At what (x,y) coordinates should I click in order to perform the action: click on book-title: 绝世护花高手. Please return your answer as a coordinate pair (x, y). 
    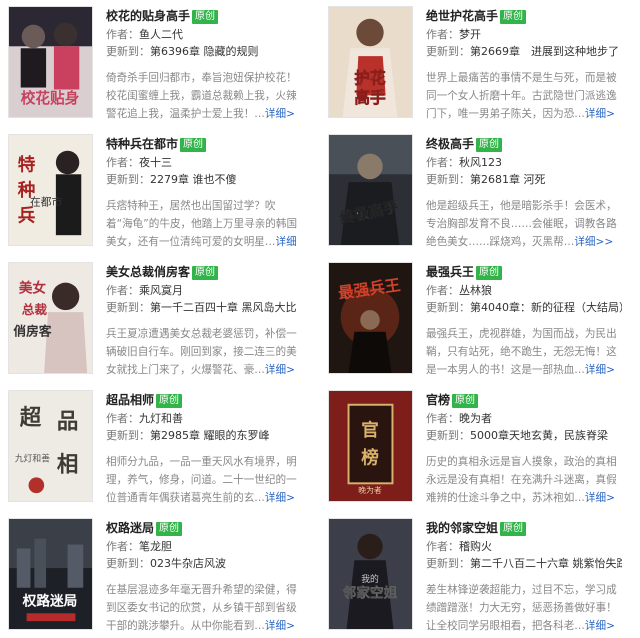
    Looking at the image, I should click on (462, 16).